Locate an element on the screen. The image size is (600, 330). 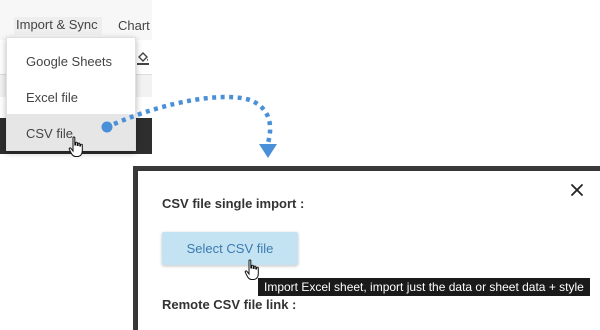
menu-chart: Chart is located at coordinates (134, 25).